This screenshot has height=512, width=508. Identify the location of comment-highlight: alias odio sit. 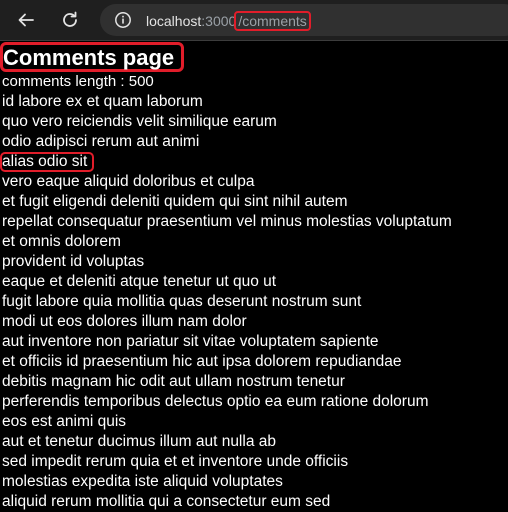
(47, 162).